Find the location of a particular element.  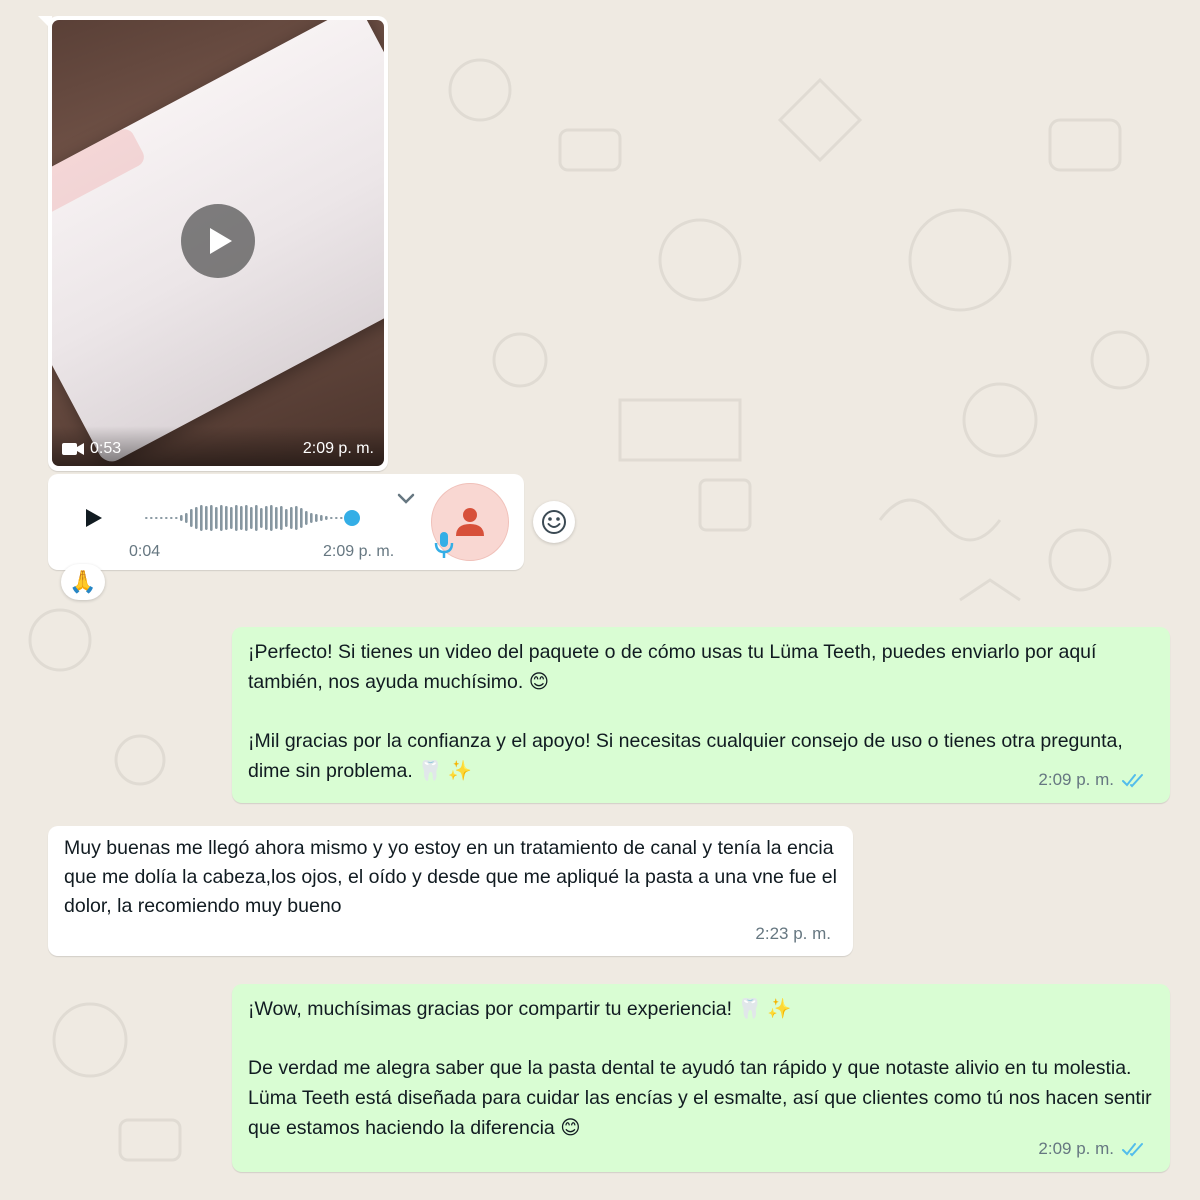

smiley-icon is located at coordinates (554, 522).